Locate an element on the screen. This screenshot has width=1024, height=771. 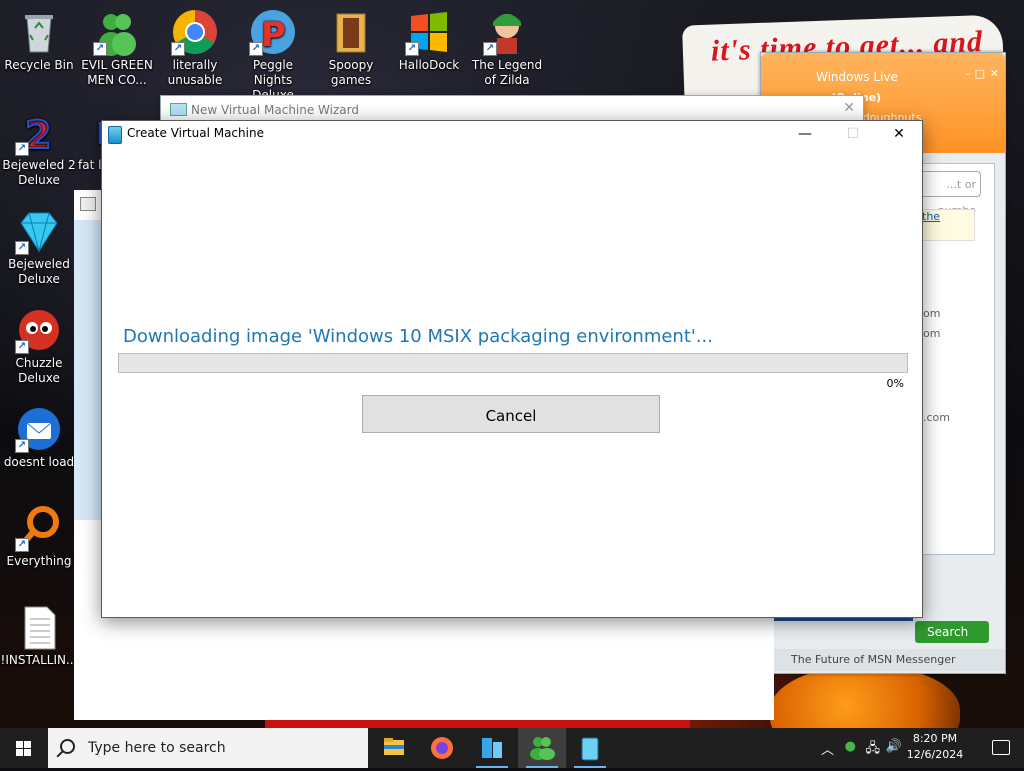
vm-app-icon is located at coordinates (115, 135).